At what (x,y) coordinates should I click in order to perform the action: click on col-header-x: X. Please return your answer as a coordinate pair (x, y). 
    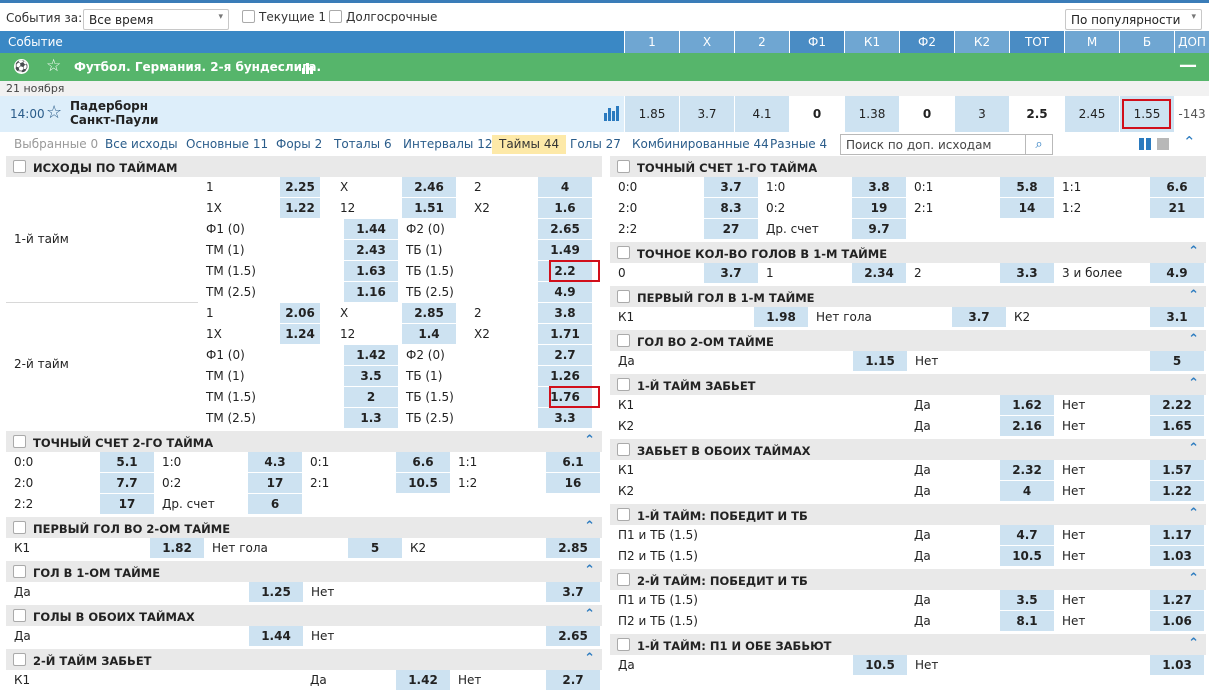
    Looking at the image, I should click on (706, 42).